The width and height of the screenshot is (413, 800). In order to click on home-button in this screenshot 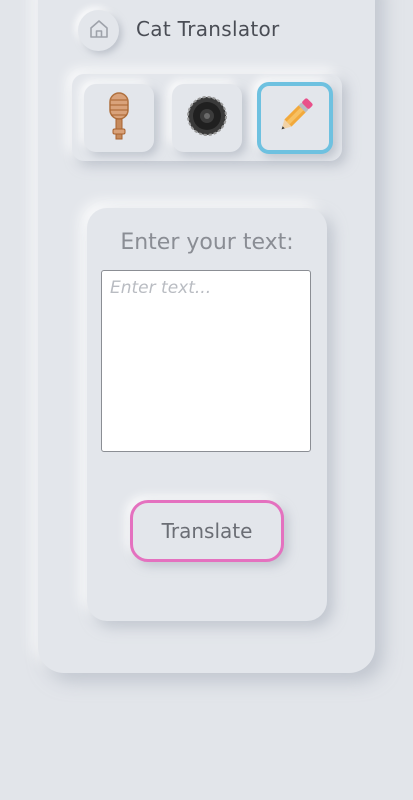, I will do `click(98, 30)`.